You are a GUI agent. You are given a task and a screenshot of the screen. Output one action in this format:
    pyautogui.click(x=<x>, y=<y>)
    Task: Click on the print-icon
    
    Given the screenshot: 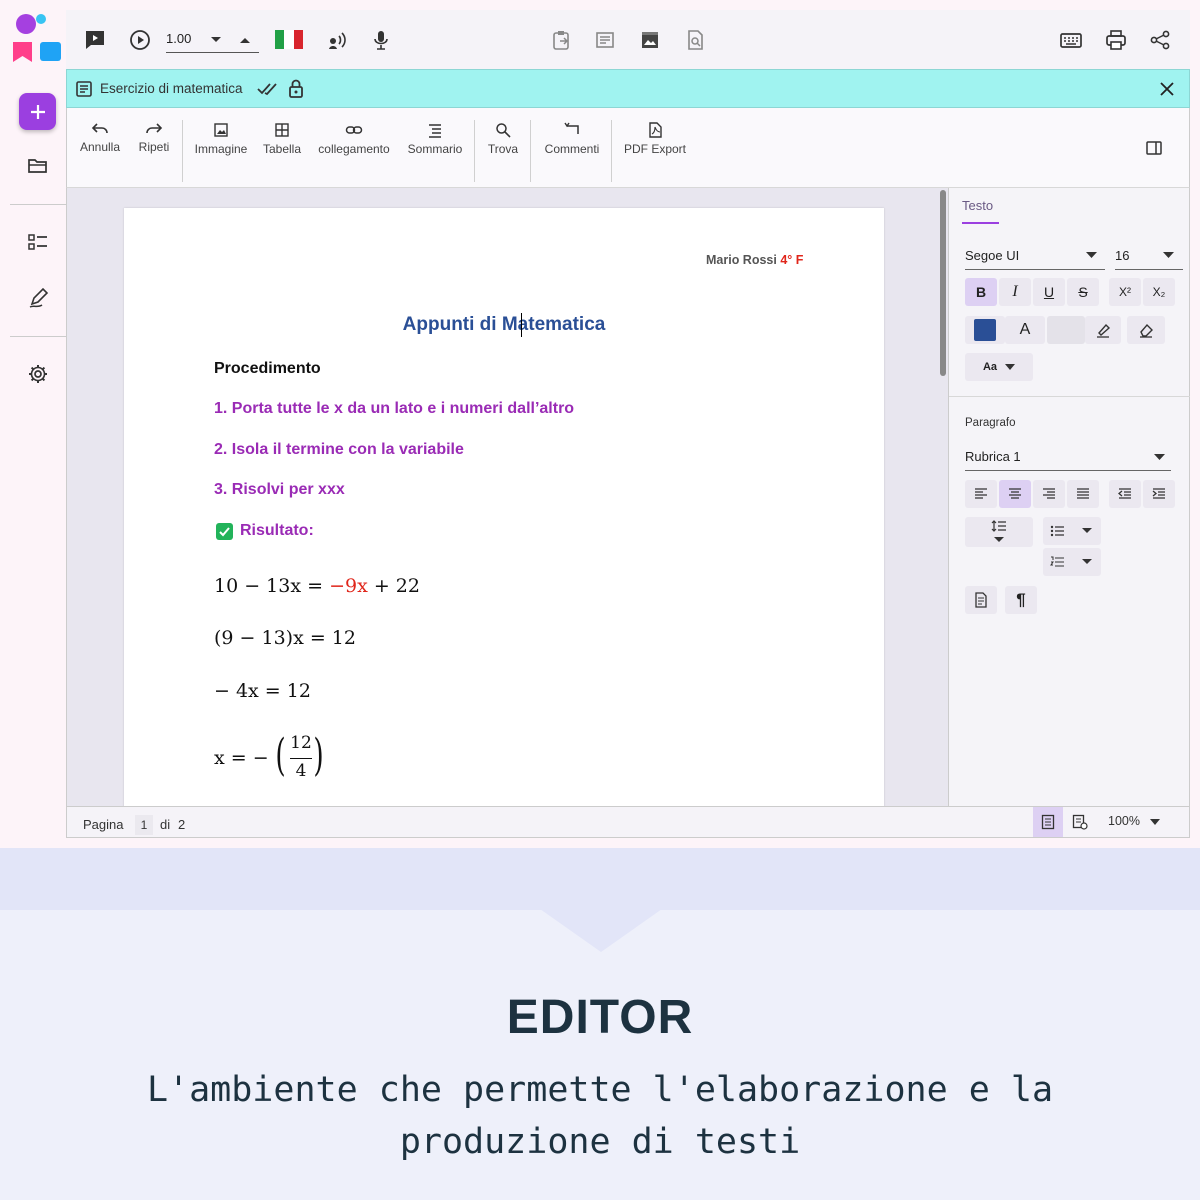 What is the action you would take?
    pyautogui.click(x=1116, y=40)
    